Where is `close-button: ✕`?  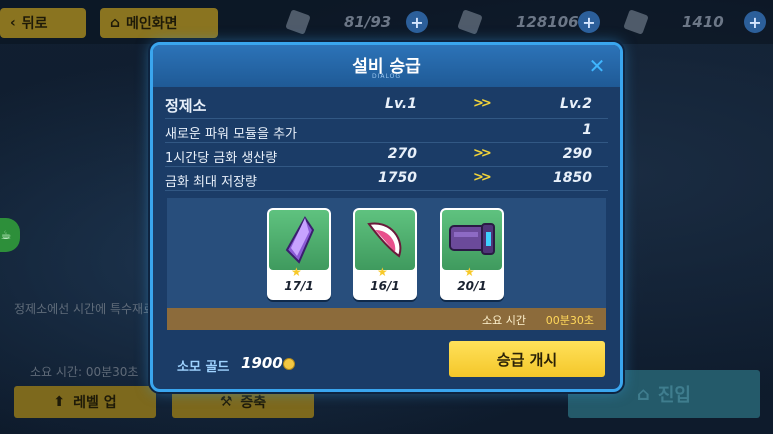
close-button: ✕ is located at coordinates (597, 66).